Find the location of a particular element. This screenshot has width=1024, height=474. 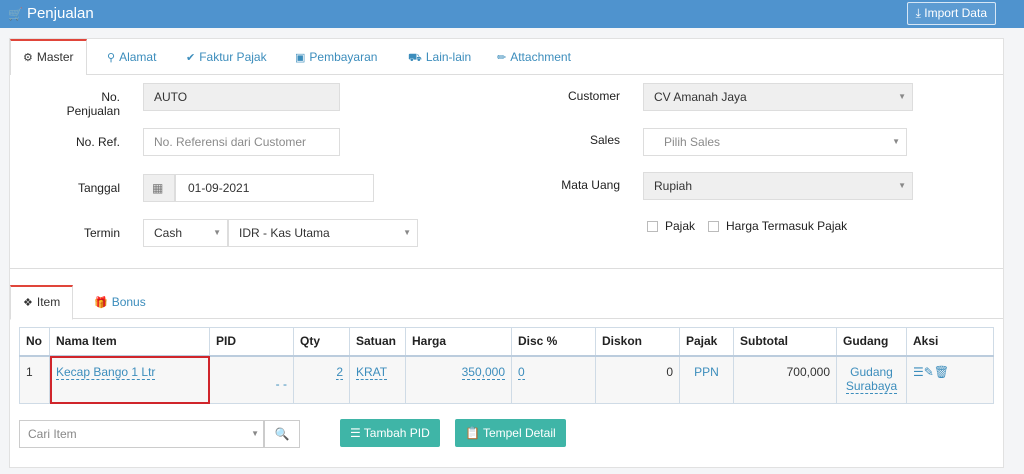

tanggal-label: Tanggal is located at coordinates (98, 188).